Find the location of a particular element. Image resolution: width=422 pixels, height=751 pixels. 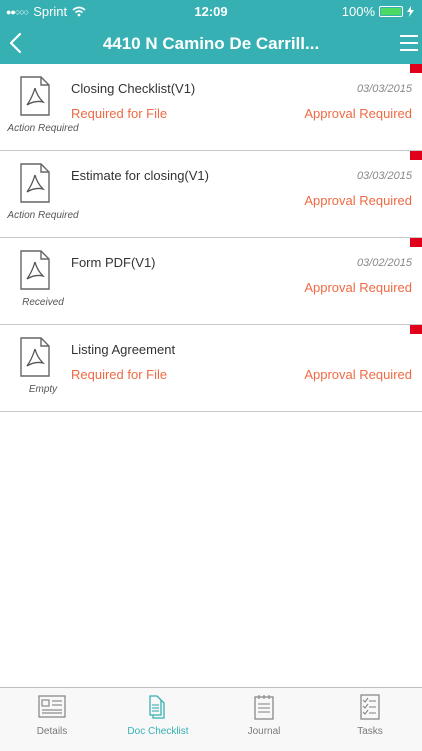

tab-label: Details is located at coordinates (52, 731).